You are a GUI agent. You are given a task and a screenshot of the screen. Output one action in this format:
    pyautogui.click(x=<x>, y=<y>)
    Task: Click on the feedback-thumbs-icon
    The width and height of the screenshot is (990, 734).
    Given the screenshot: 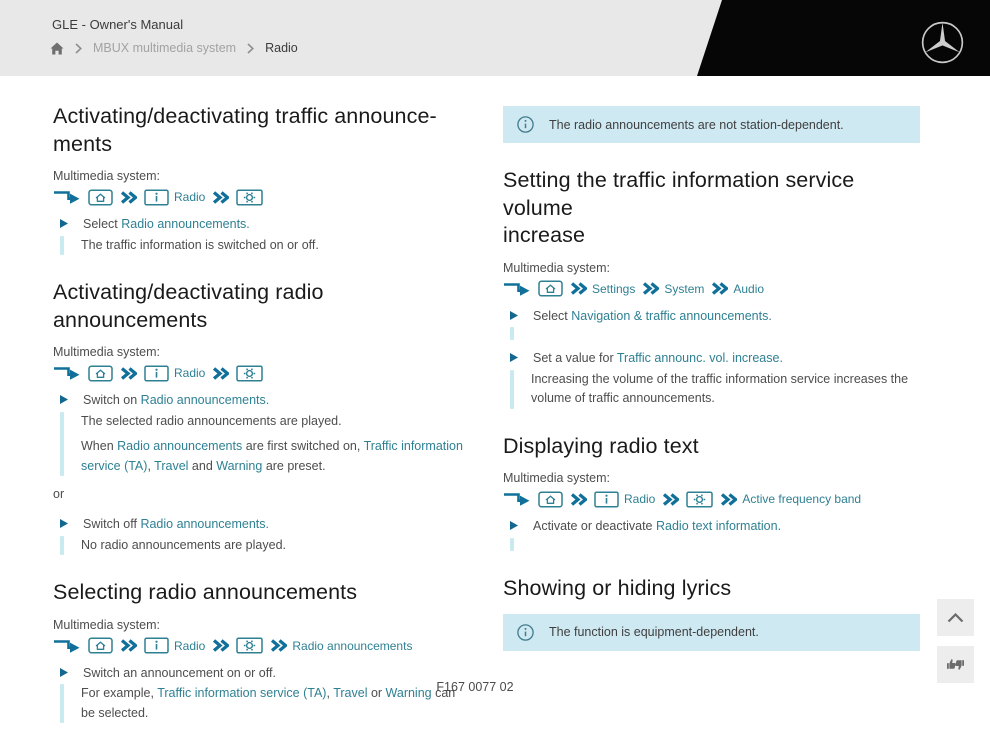 What is the action you would take?
    pyautogui.click(x=955, y=664)
    